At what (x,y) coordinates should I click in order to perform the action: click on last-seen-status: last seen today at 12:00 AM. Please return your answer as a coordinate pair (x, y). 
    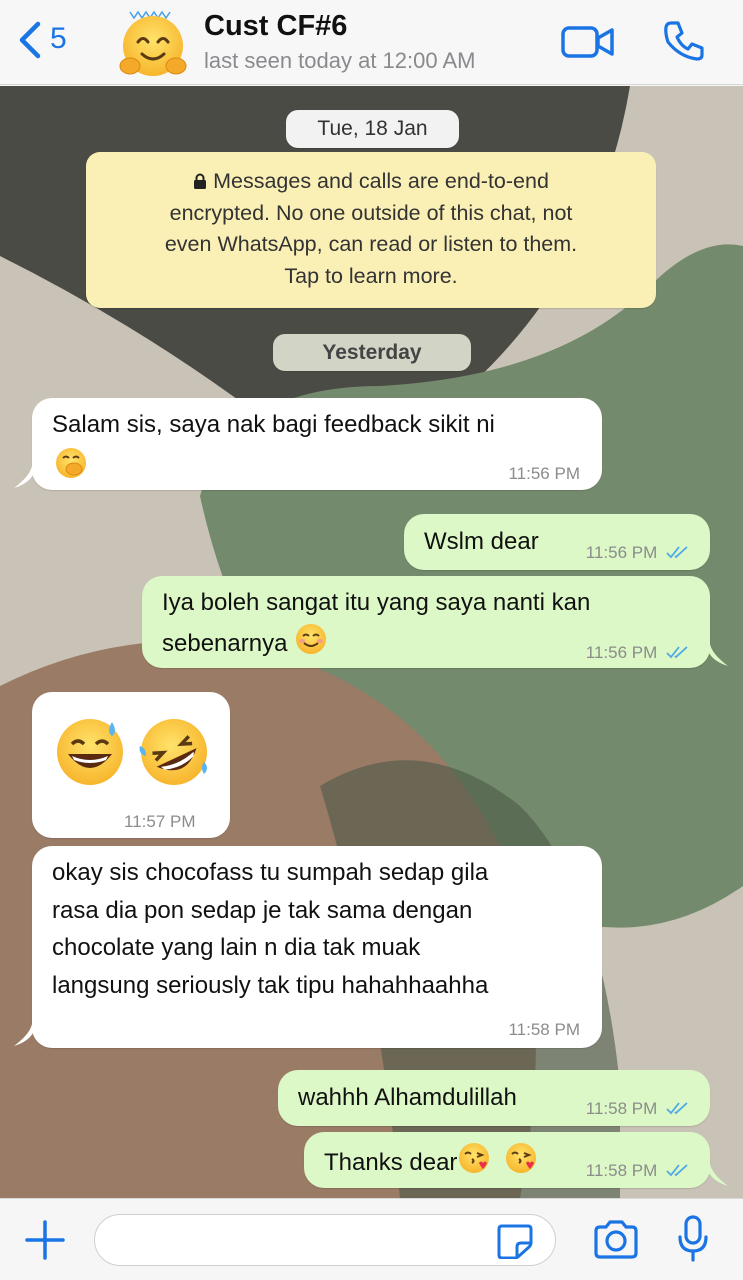
    Looking at the image, I should click on (340, 60).